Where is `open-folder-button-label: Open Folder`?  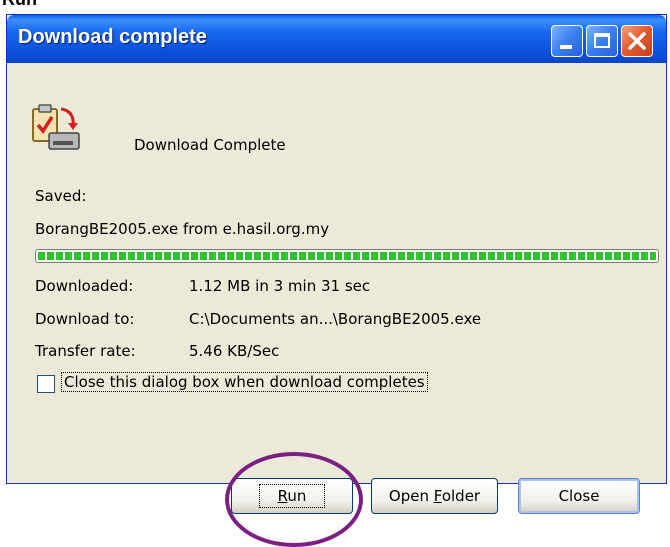 open-folder-button-label: Open Folder is located at coordinates (434, 496).